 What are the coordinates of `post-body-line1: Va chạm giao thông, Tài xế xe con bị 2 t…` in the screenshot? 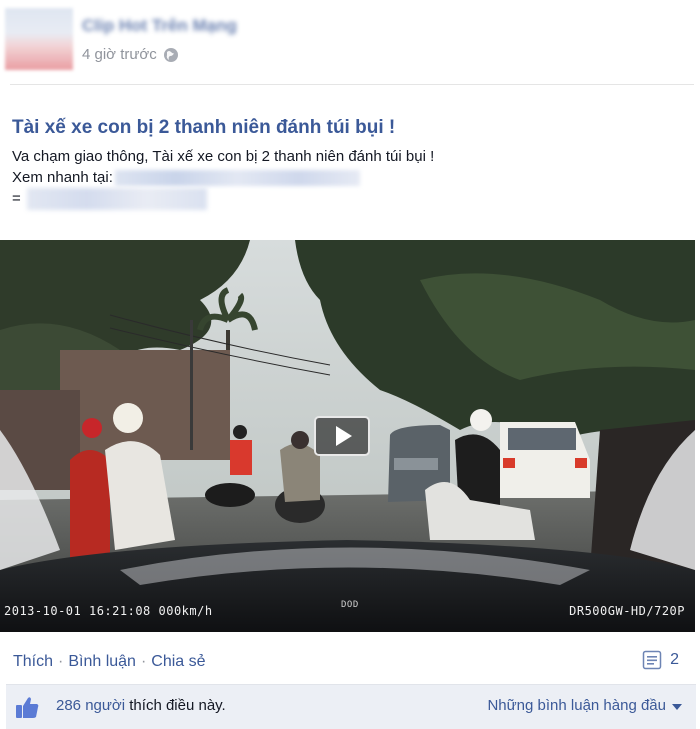 It's located at (223, 156).